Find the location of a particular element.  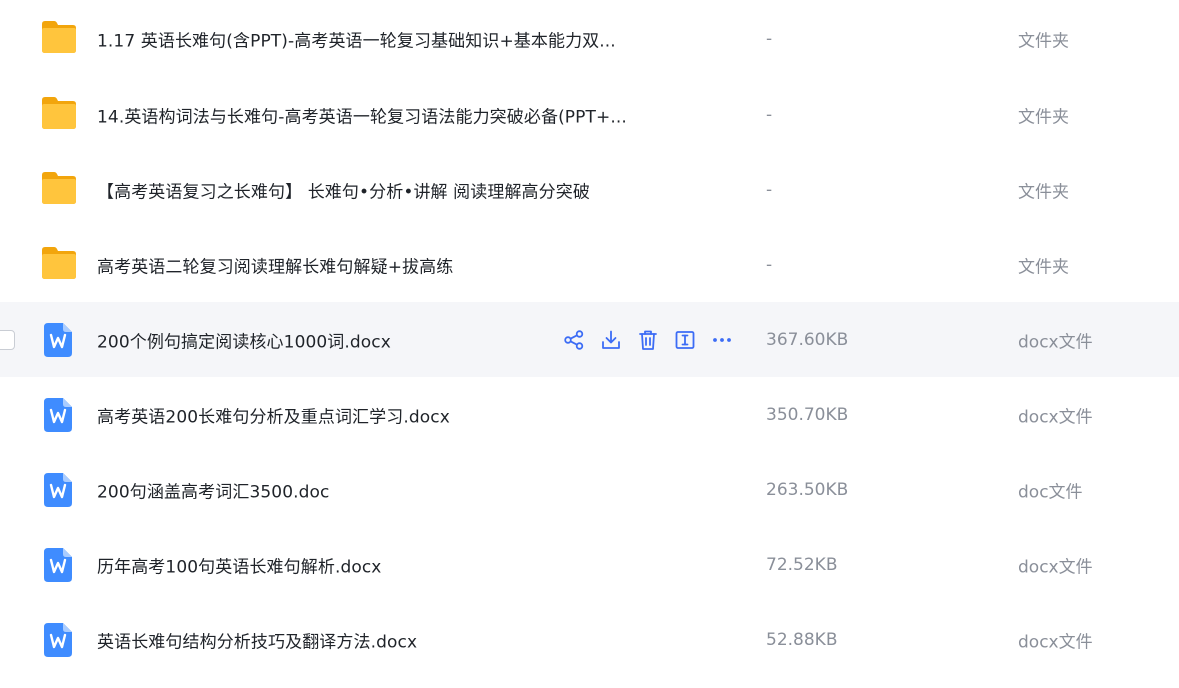

share-icon is located at coordinates (574, 340).